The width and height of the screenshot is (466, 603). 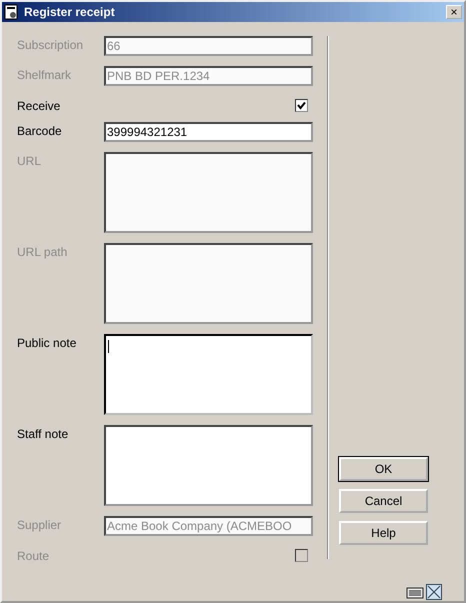 What do you see at coordinates (383, 501) in the screenshot?
I see `dialog-button: Cancel` at bounding box center [383, 501].